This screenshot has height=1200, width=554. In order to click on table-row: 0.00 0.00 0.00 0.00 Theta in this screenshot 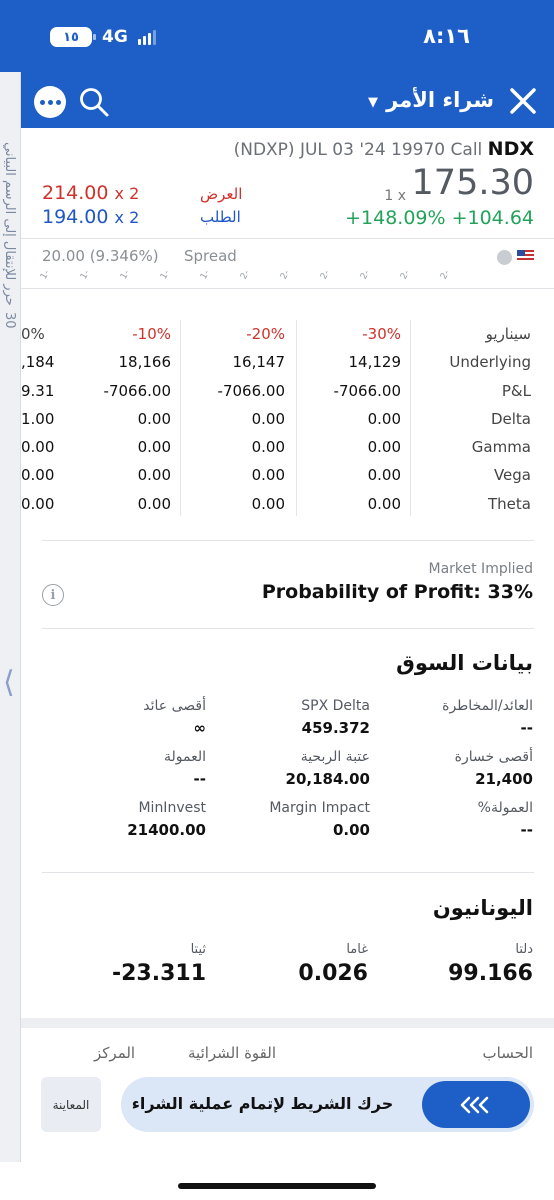, I will do `click(276, 503)`.